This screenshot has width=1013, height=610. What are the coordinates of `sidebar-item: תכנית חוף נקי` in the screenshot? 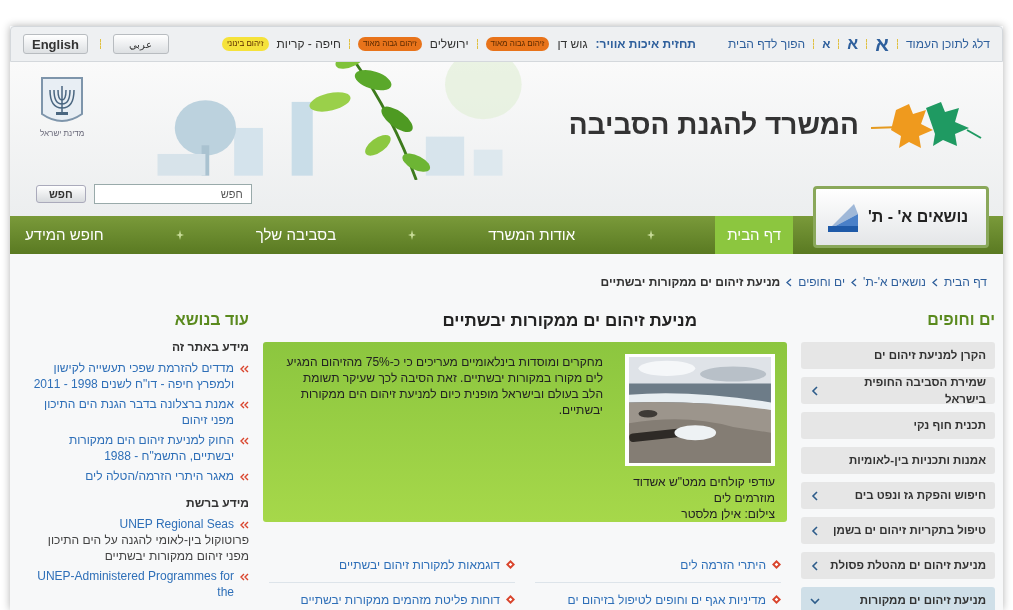 It's located at (898, 425).